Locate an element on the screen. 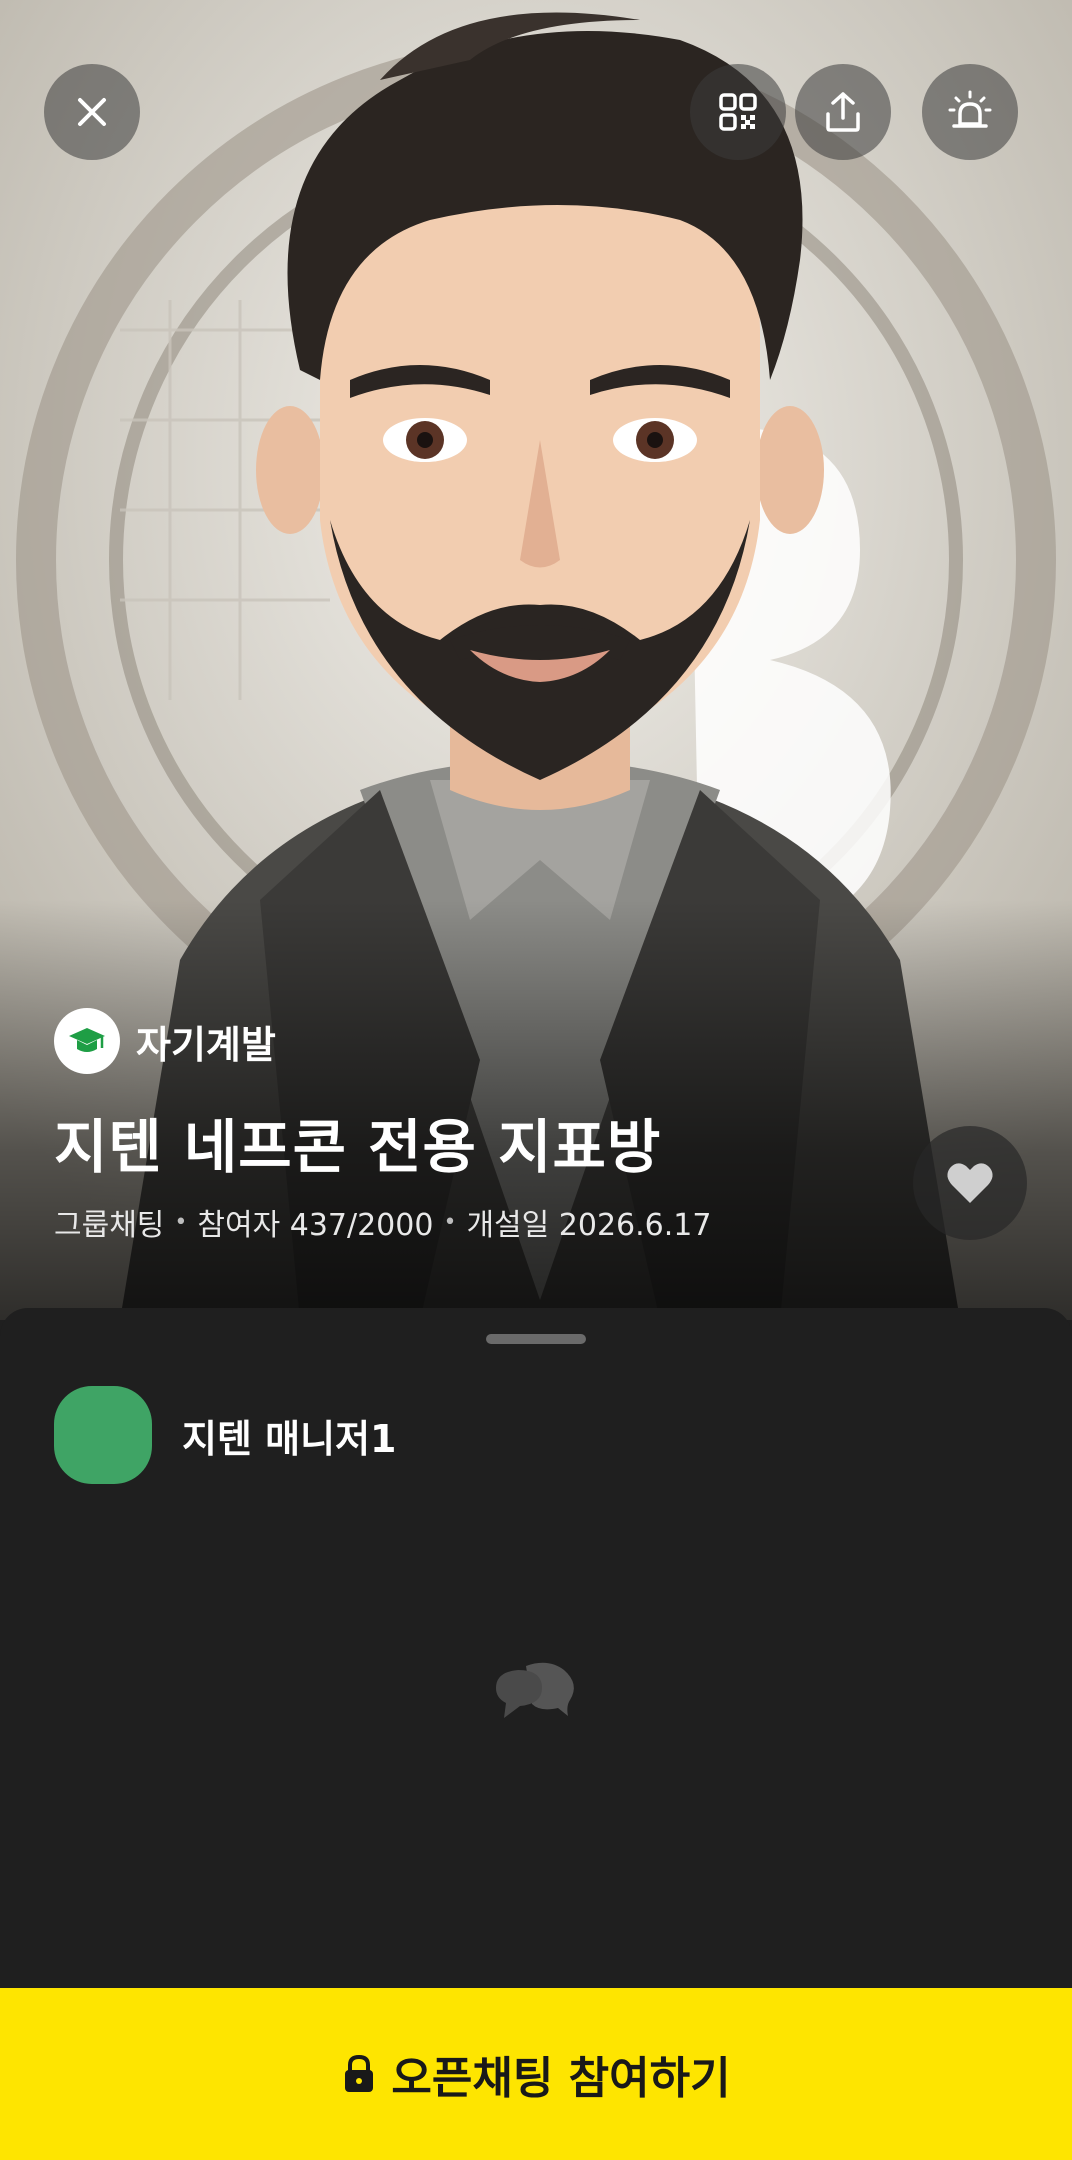  open-date: 개설일 2026.6.17 is located at coordinates (589, 1225).